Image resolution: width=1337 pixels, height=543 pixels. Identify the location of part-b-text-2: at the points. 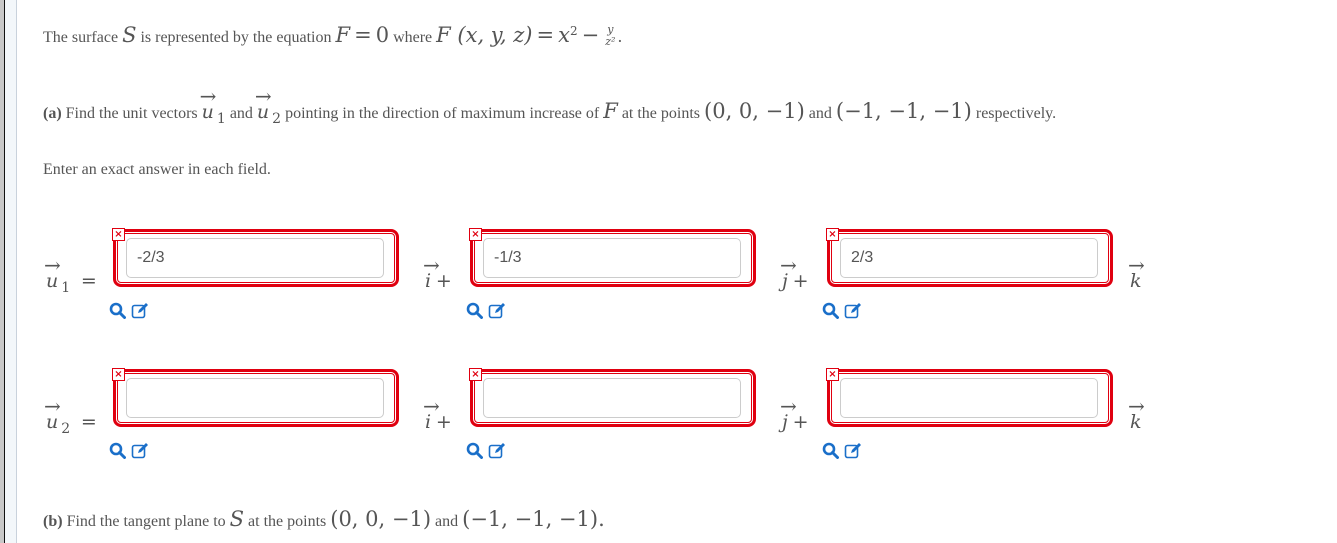
(287, 521).